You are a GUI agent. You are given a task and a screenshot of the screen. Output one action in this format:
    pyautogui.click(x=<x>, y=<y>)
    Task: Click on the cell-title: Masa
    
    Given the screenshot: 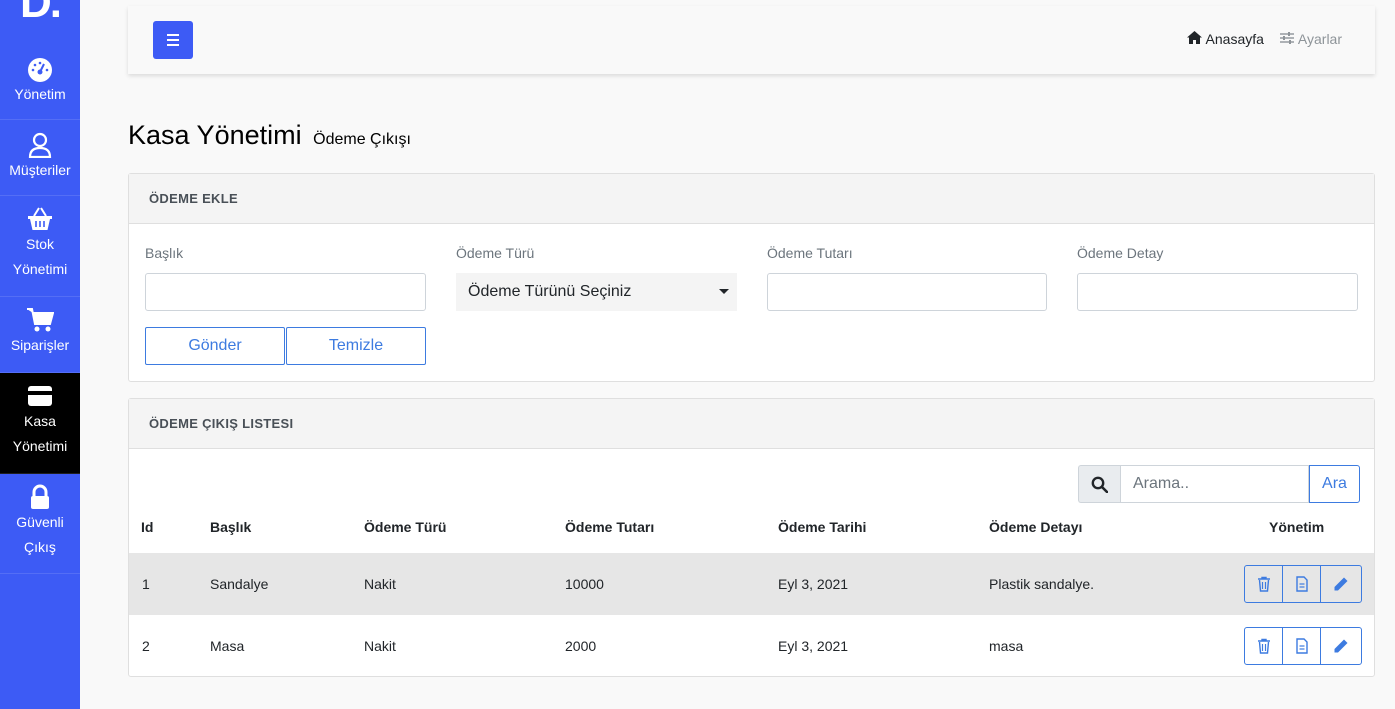 What is the action you would take?
    pyautogui.click(x=227, y=646)
    